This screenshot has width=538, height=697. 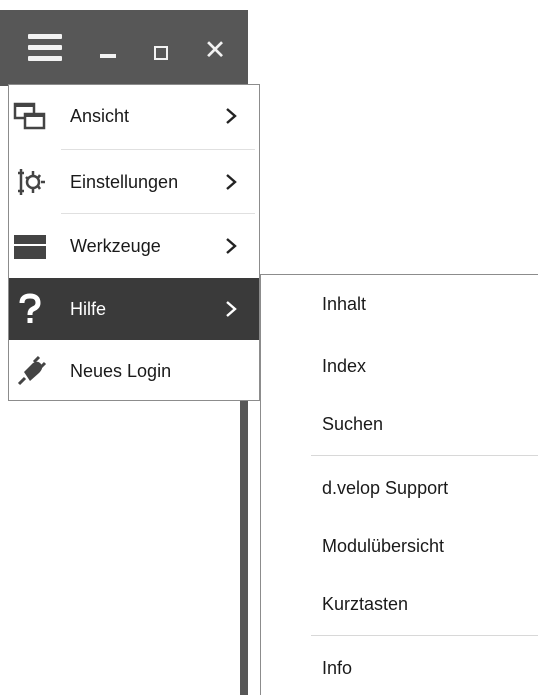 I want to click on plug-icon, so click(x=32, y=370).